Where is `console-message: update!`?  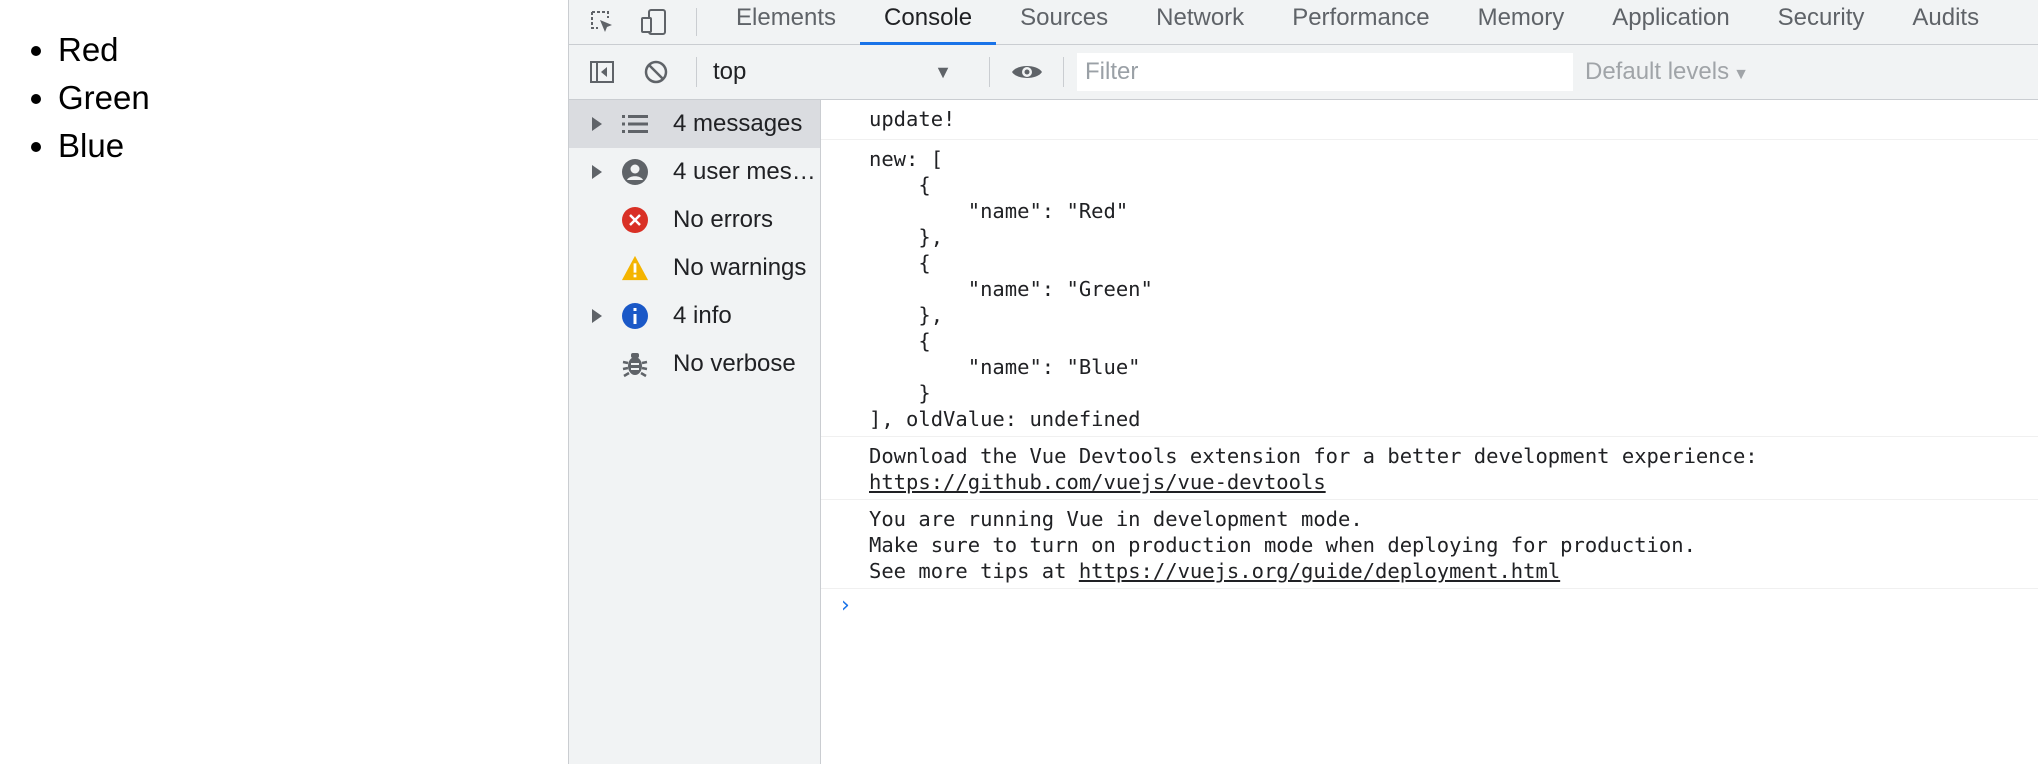 console-message: update! is located at coordinates (1429, 120).